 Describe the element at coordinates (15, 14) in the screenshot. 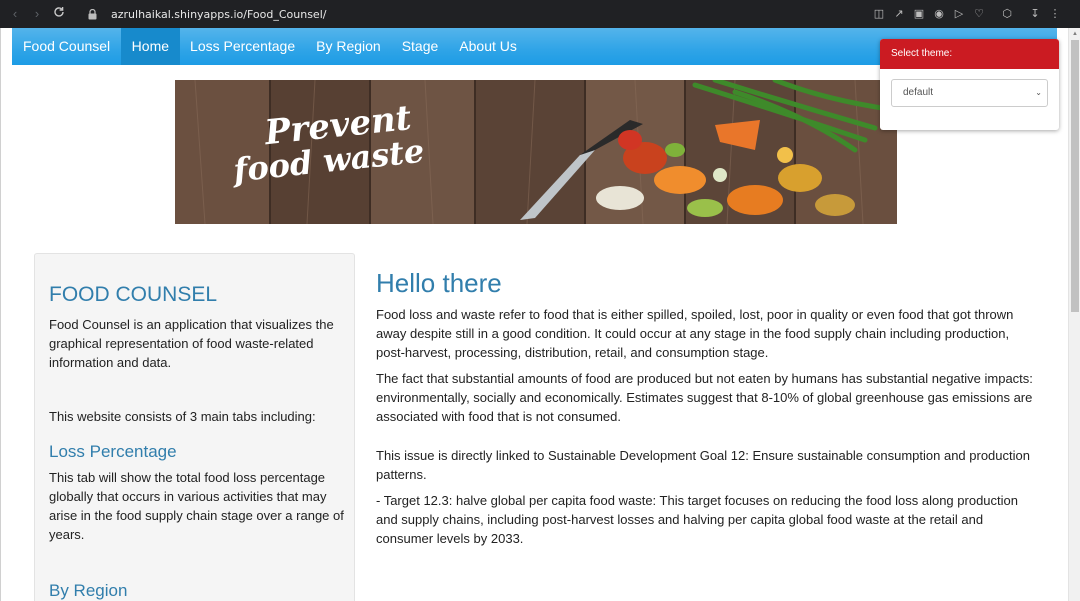

I see `back-arrow-icon: ‹` at that location.